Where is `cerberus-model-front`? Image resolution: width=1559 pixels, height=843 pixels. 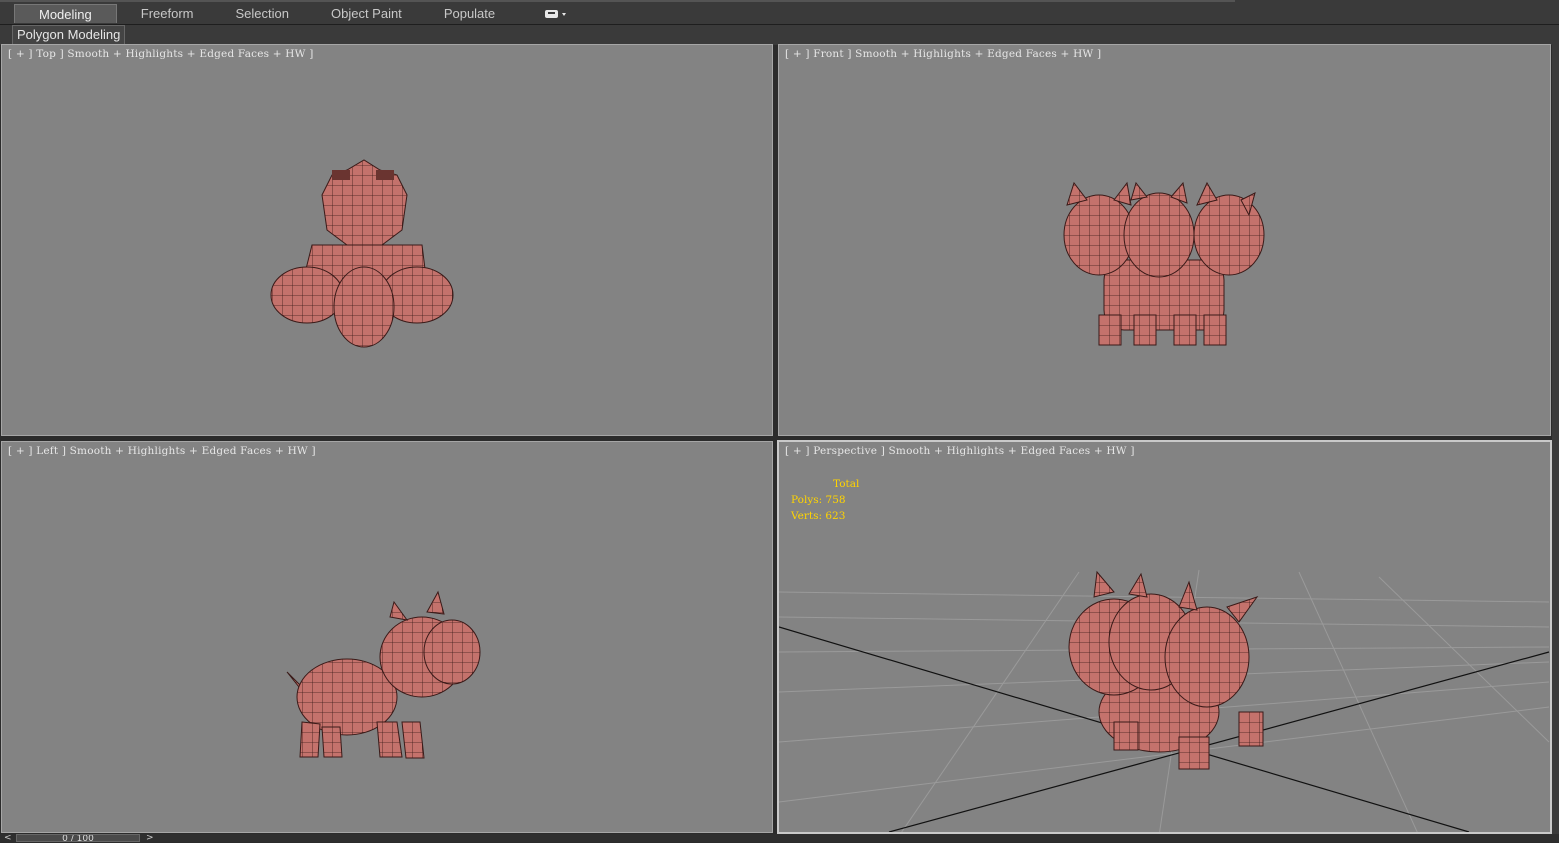 cerberus-model-front is located at coordinates (1164, 263).